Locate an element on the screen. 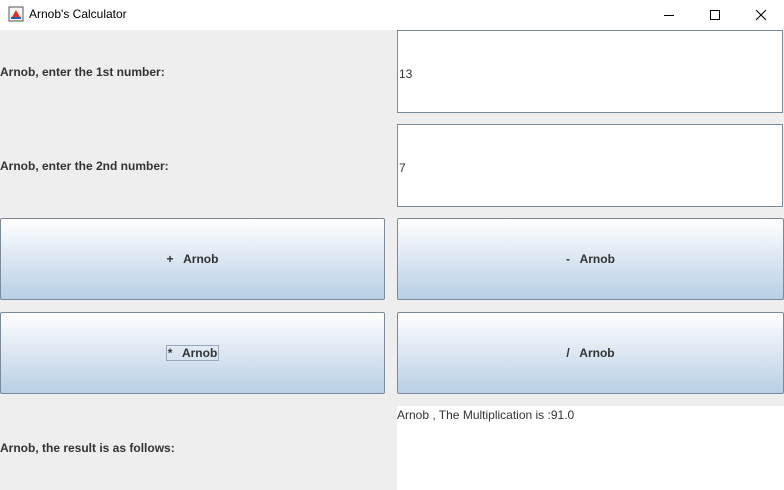 The width and height of the screenshot is (784, 490). close-icon is located at coordinates (761, 15).